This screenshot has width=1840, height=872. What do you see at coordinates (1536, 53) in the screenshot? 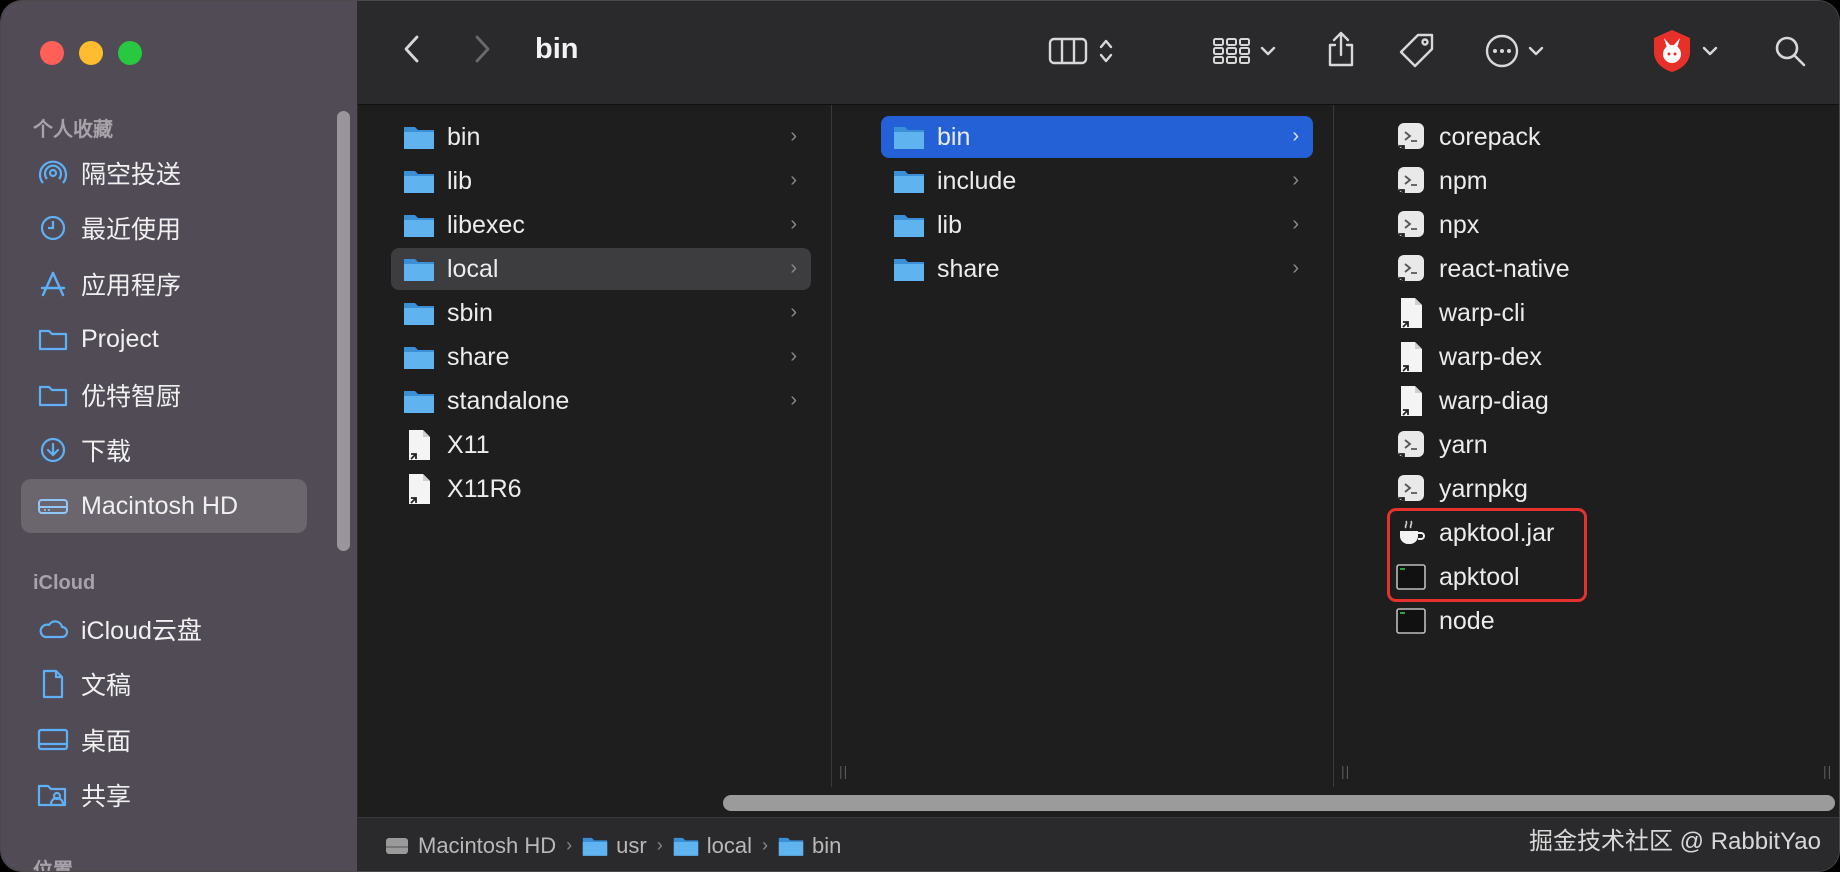
I see `chevron-down-icon` at bounding box center [1536, 53].